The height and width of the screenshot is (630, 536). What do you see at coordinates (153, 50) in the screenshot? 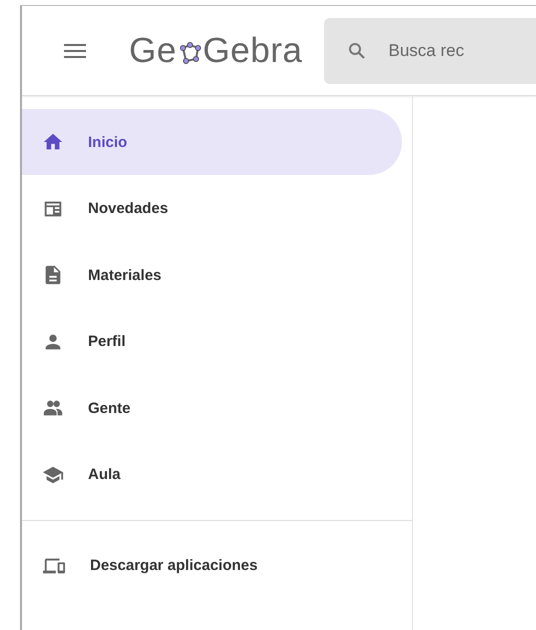
I see `logo-text: Ge` at bounding box center [153, 50].